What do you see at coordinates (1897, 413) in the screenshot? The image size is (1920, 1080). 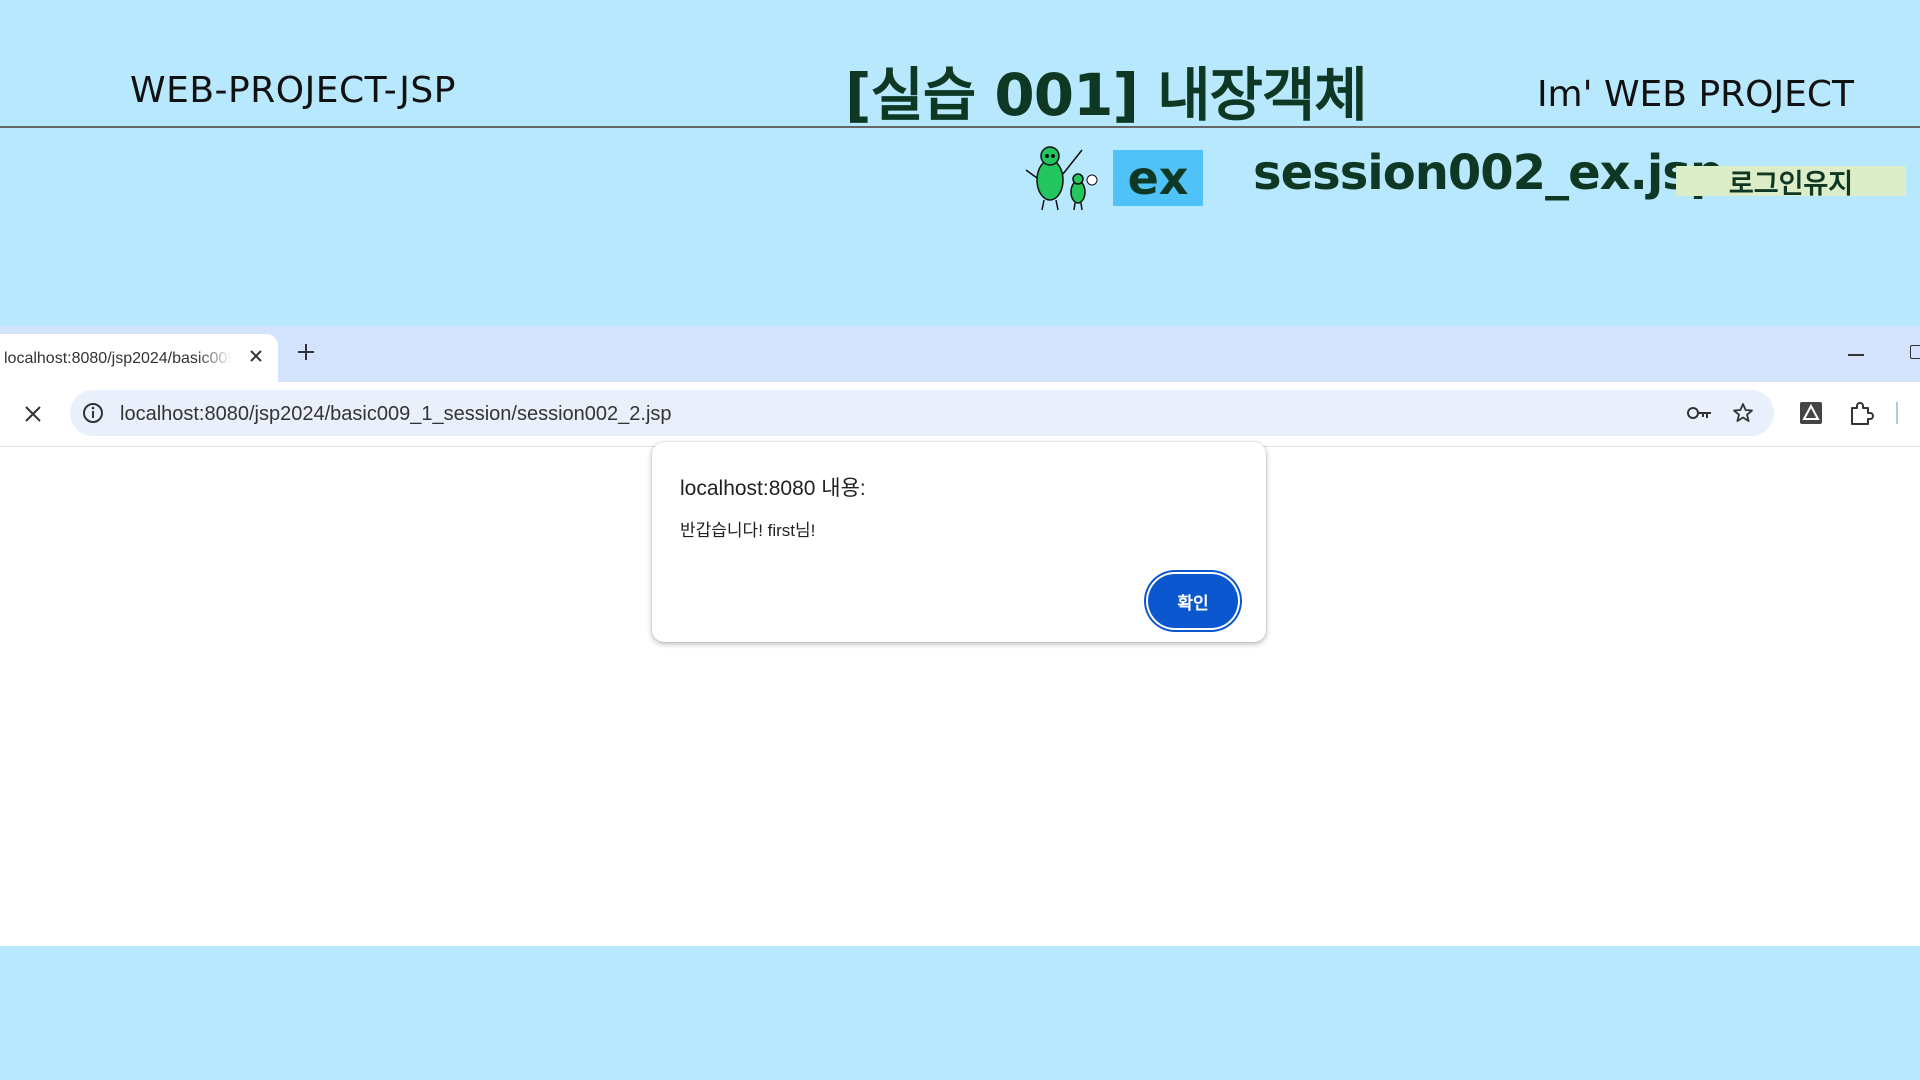 I see `toolbar-divider` at bounding box center [1897, 413].